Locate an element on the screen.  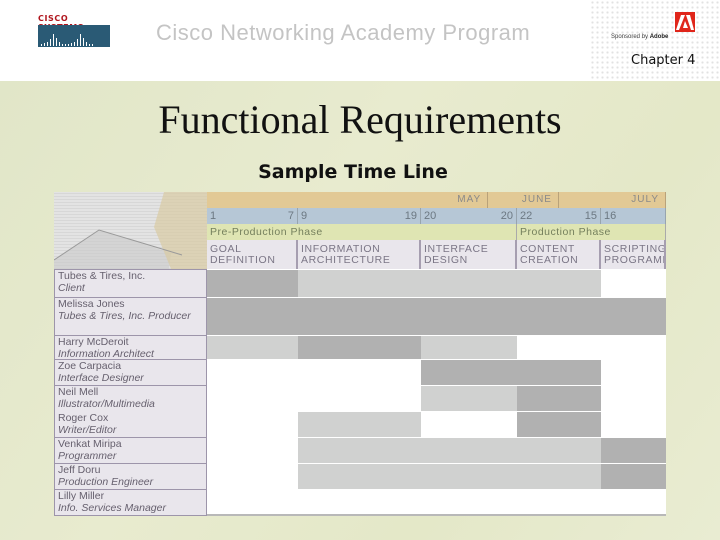
person-role: Writer/Editor is located at coordinates (87, 429).